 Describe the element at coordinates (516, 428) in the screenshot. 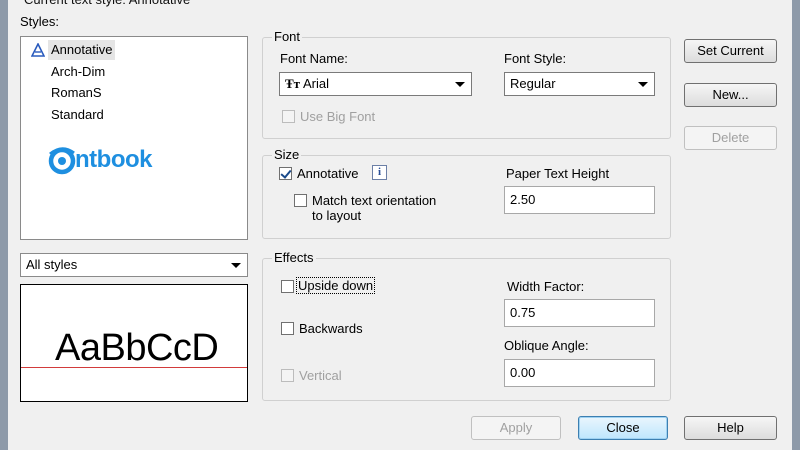

I see `apply-button: Apply` at that location.